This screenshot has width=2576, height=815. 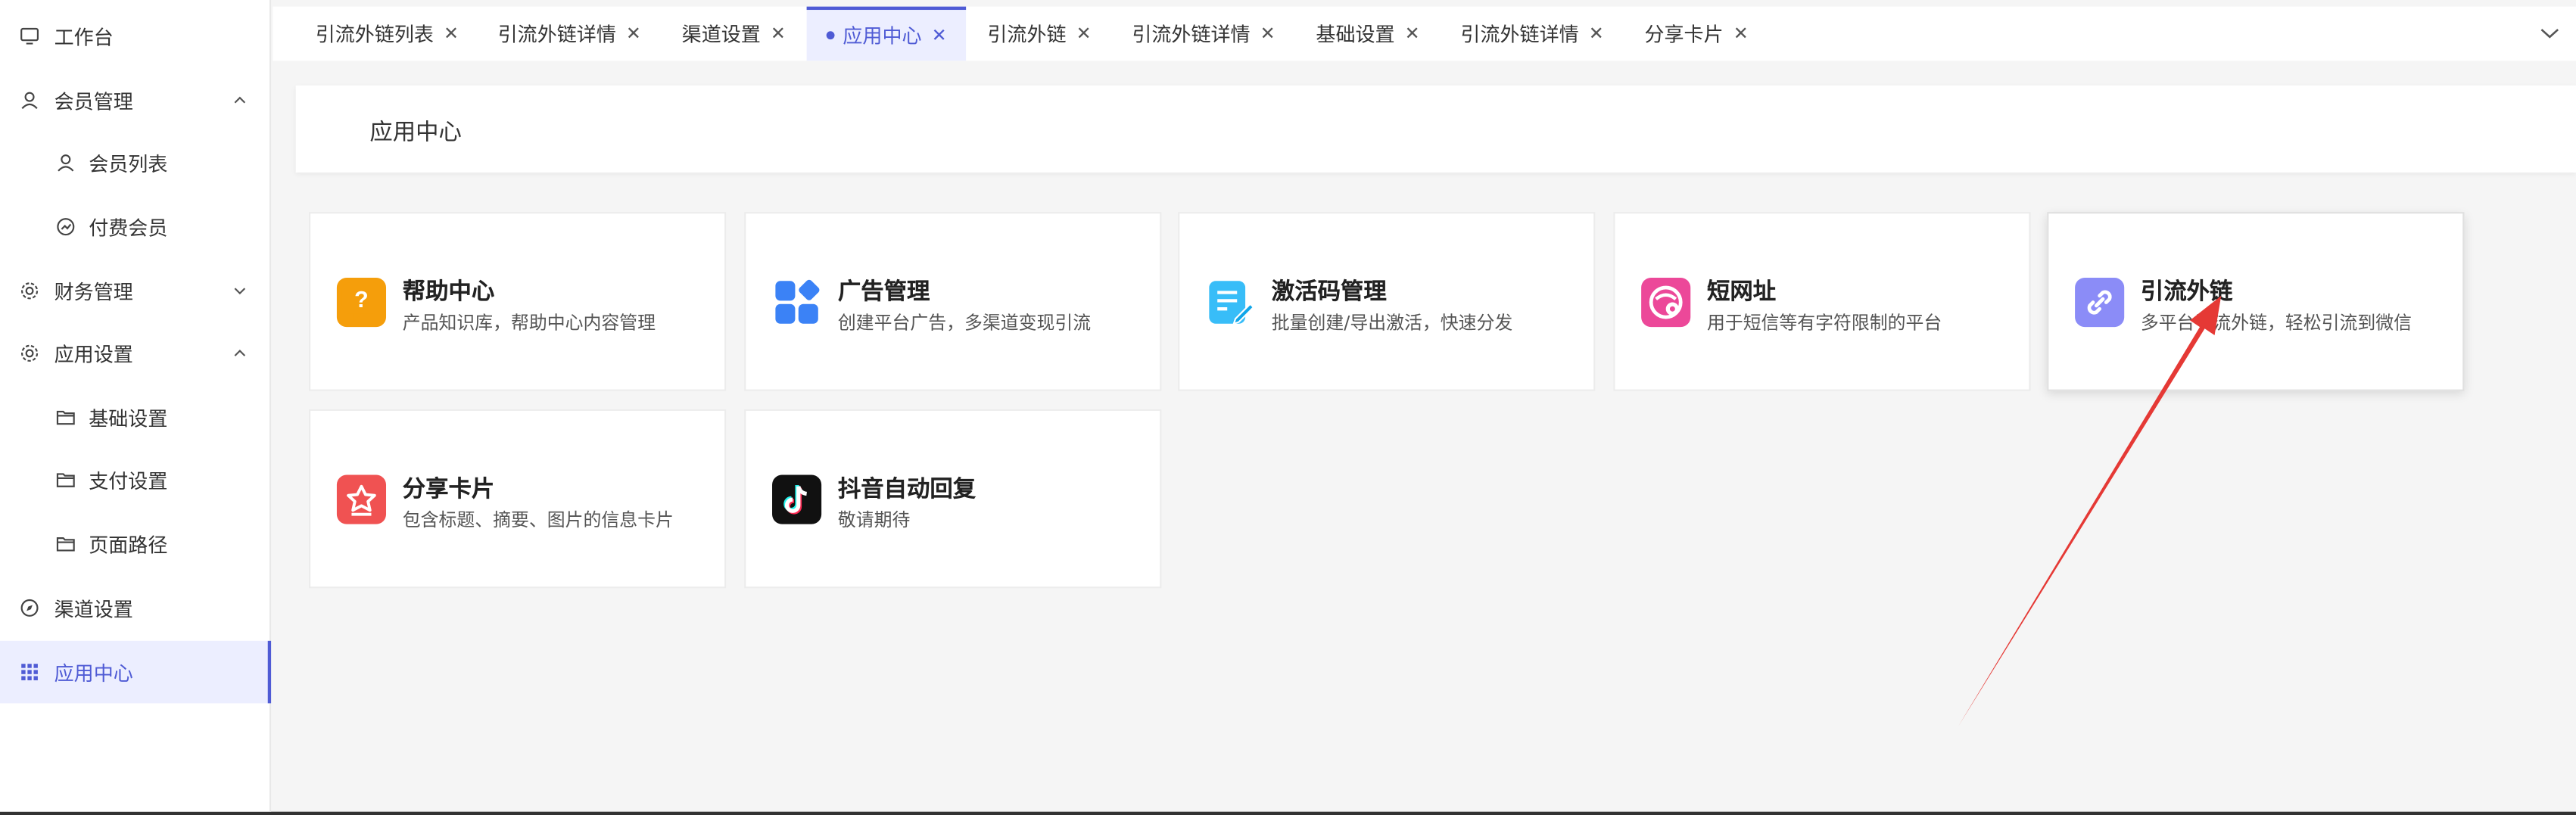 I want to click on app-card-title: 广告管理, so click(x=884, y=292).